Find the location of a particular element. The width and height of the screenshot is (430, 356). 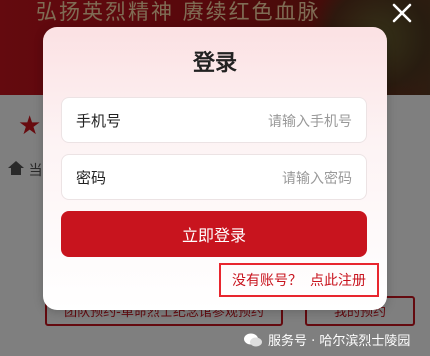

watermark-text: 服务号 · 哈尔滨烈士陵园 is located at coordinates (339, 341).